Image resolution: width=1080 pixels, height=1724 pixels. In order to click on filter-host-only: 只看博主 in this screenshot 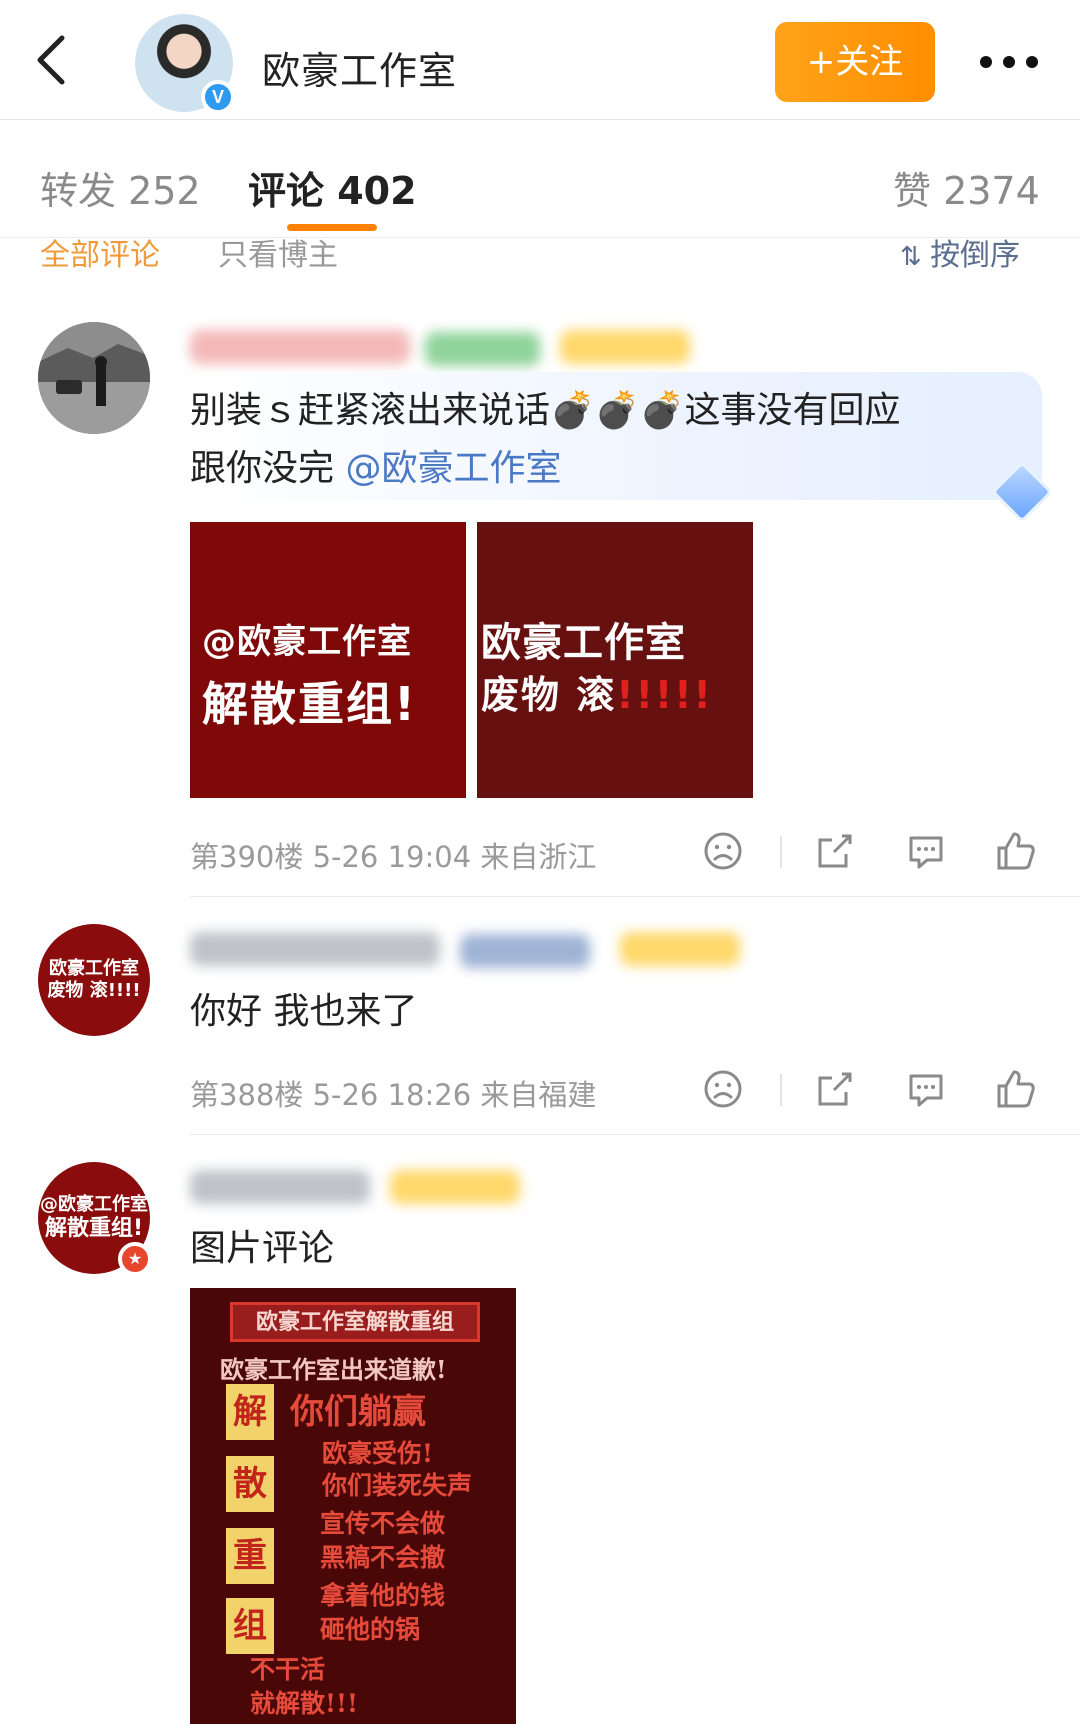, I will do `click(278, 254)`.